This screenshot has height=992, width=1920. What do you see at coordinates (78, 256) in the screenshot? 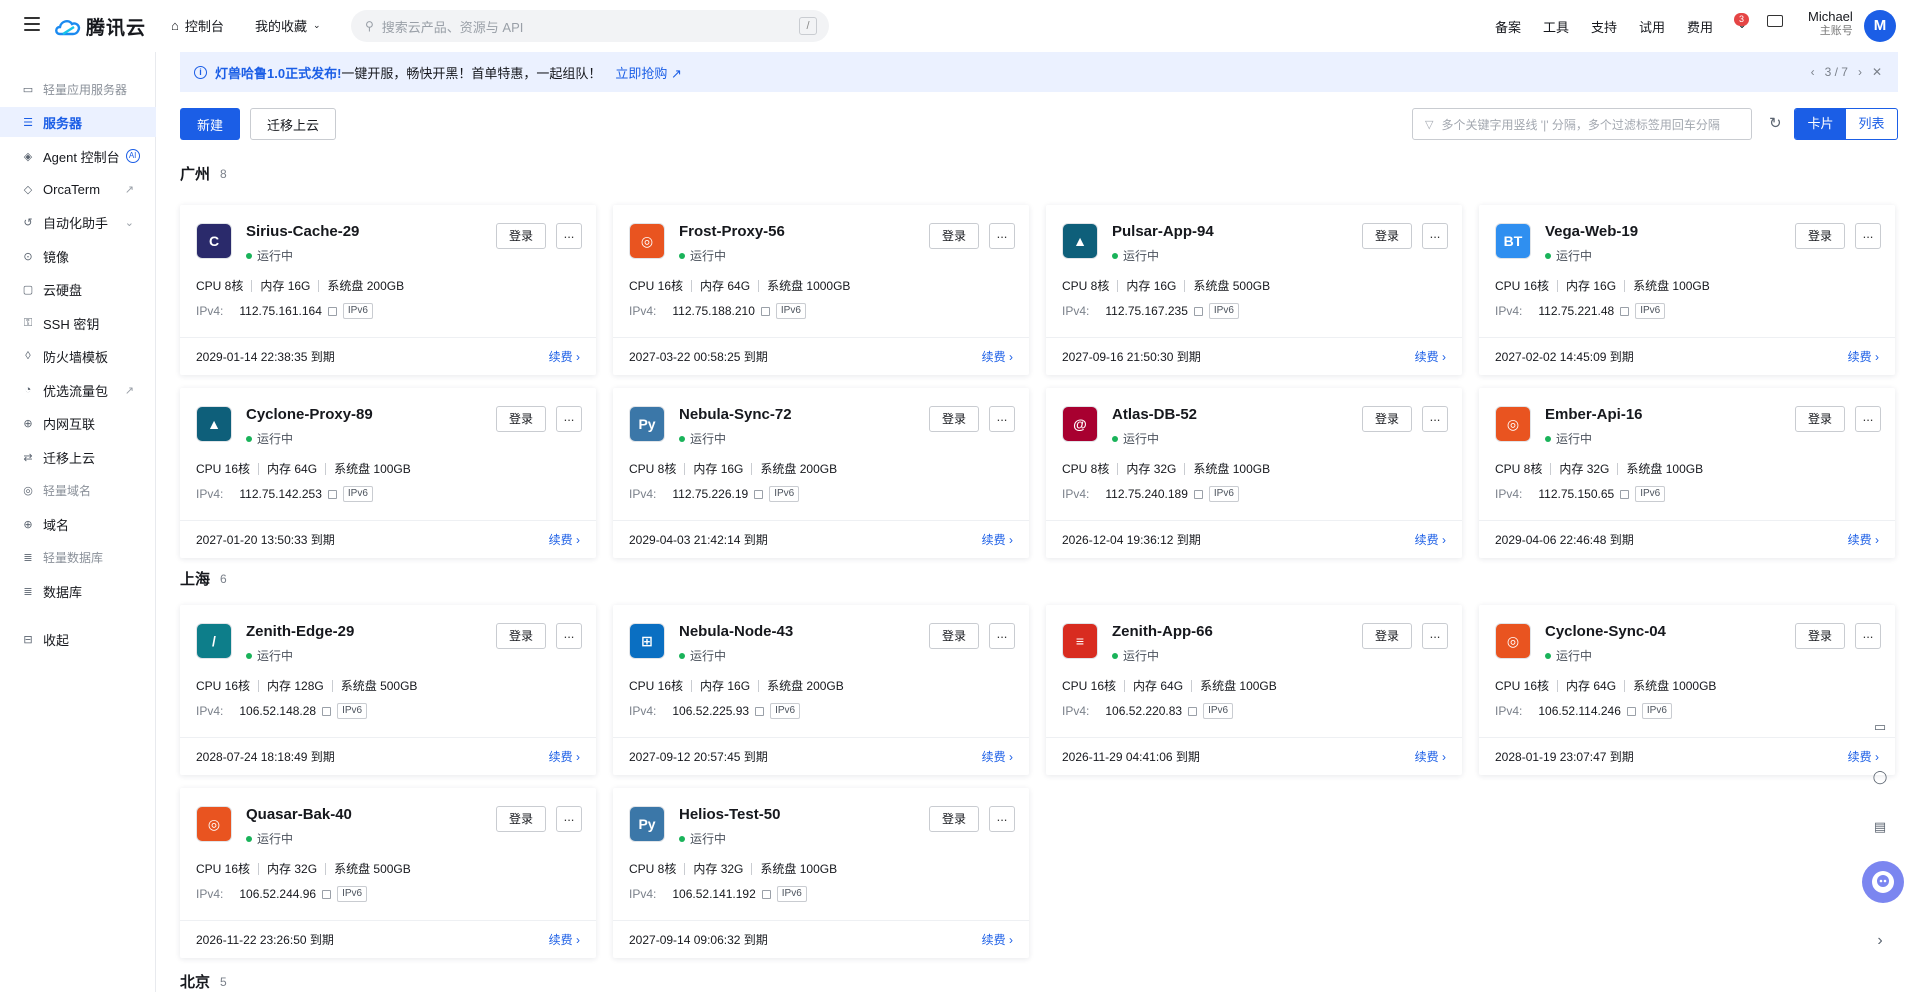
I see `sidebar-item: ⊙ 镜像` at bounding box center [78, 256].